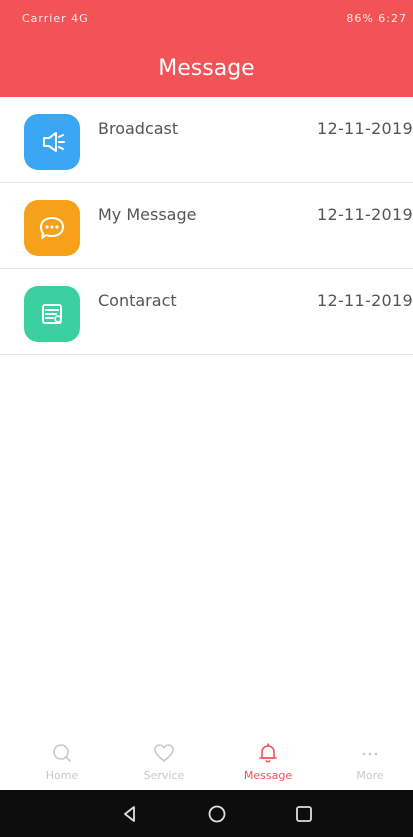 This screenshot has width=413, height=837. Describe the element at coordinates (52, 314) in the screenshot. I see `document-icon` at that location.